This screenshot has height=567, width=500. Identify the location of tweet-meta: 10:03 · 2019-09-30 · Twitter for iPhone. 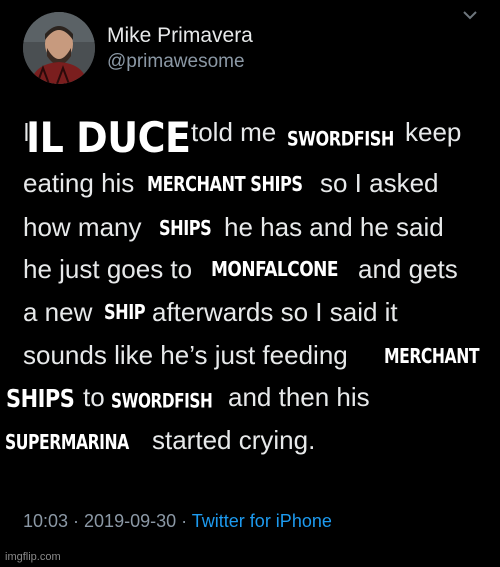
(177, 521).